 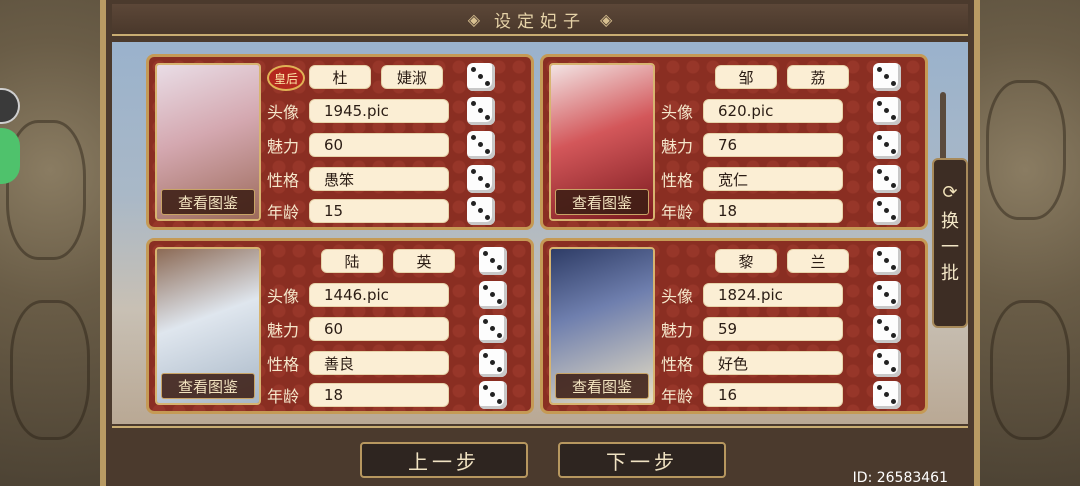 What do you see at coordinates (900, 478) in the screenshot?
I see `player-id: ID: 26583461` at bounding box center [900, 478].